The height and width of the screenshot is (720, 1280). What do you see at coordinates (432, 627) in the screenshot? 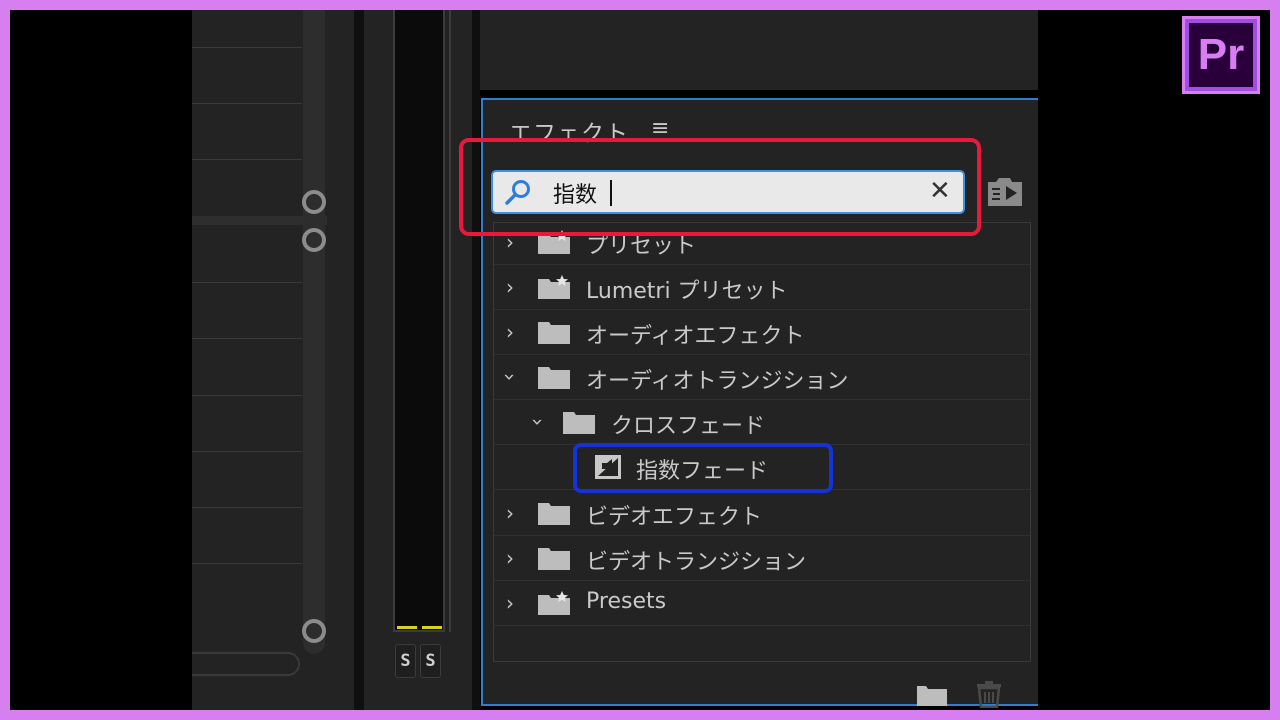
I see `meter-level-right` at bounding box center [432, 627].